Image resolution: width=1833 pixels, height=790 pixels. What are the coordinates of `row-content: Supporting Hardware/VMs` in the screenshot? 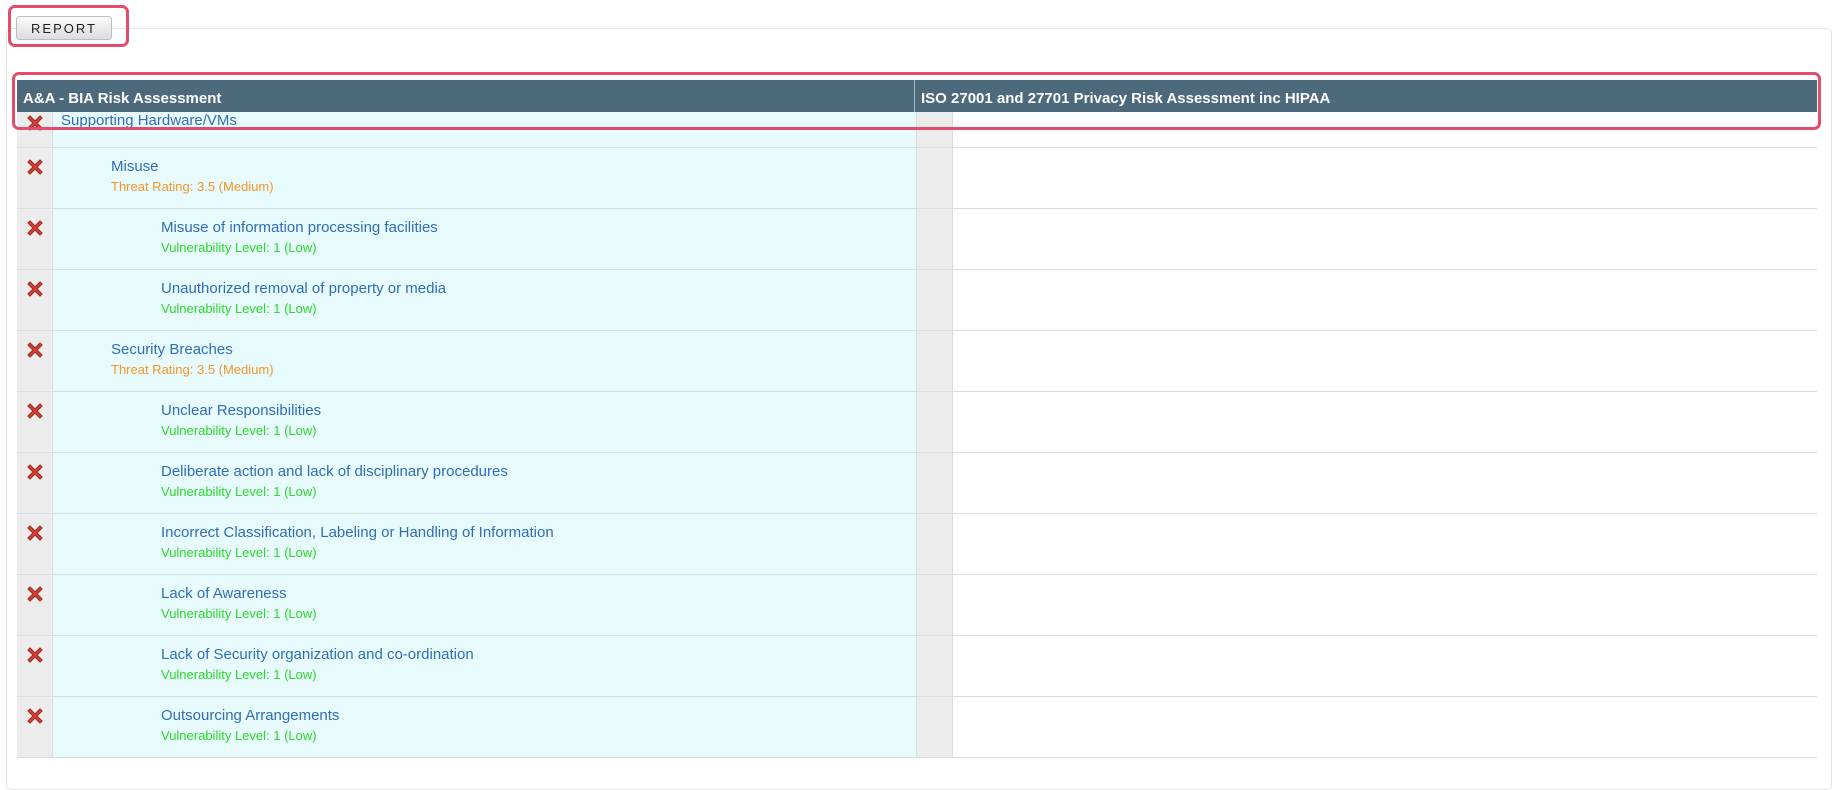 It's located at (485, 129).